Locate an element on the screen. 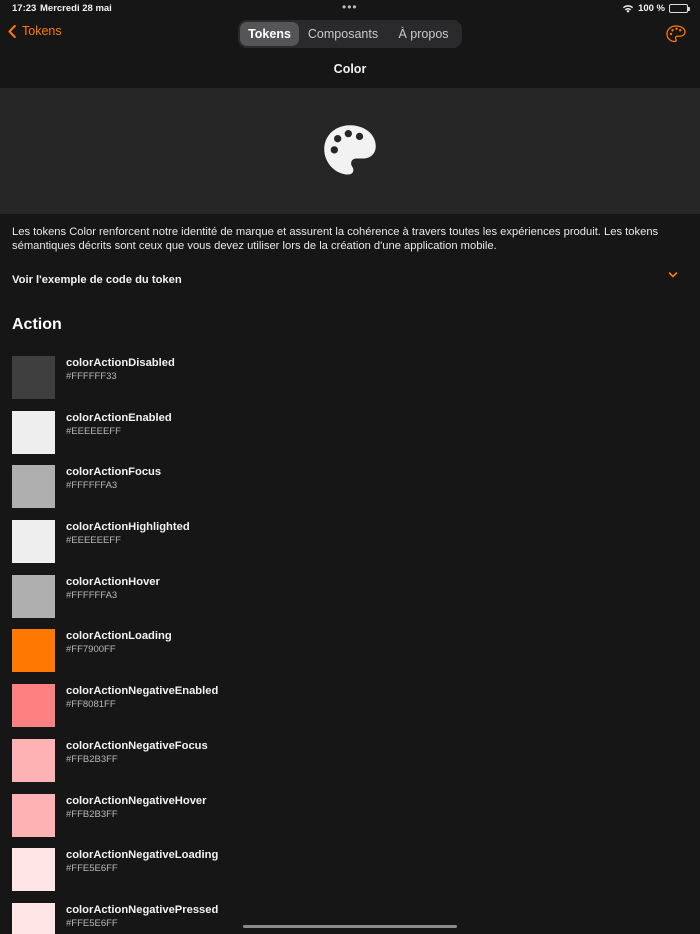 The height and width of the screenshot is (934, 700). token-row: colorActionNegativePressed #FFE5E6FF is located at coordinates (350, 918).